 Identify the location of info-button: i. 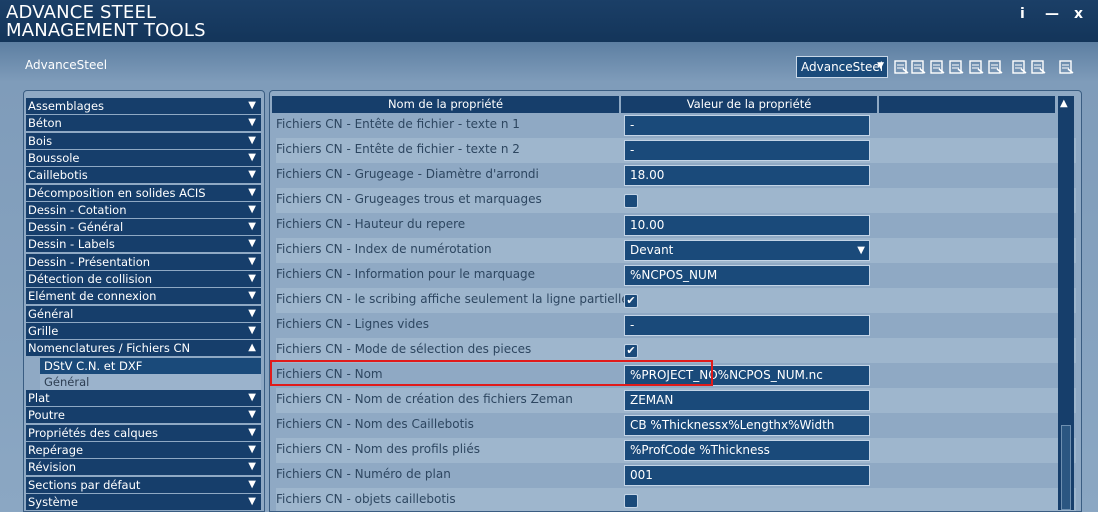
(1022, 14).